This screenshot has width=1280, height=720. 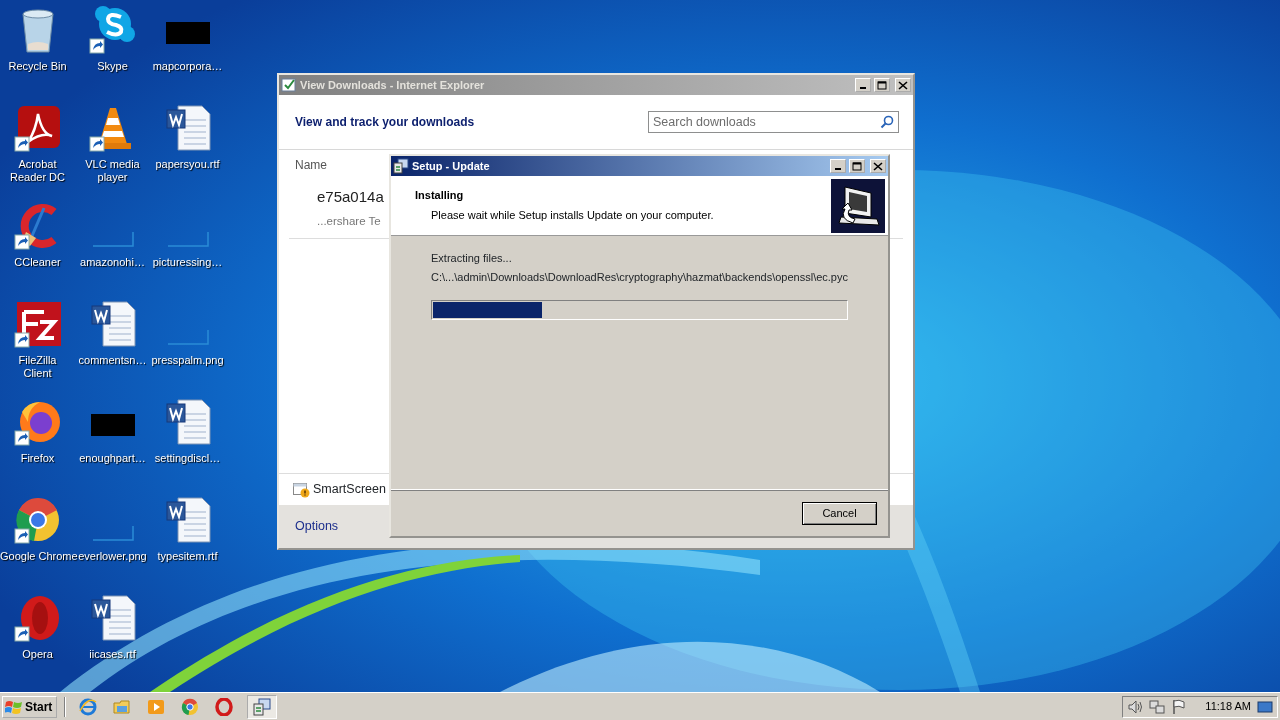 I want to click on cancel-button: Cancel, so click(x=839, y=513).